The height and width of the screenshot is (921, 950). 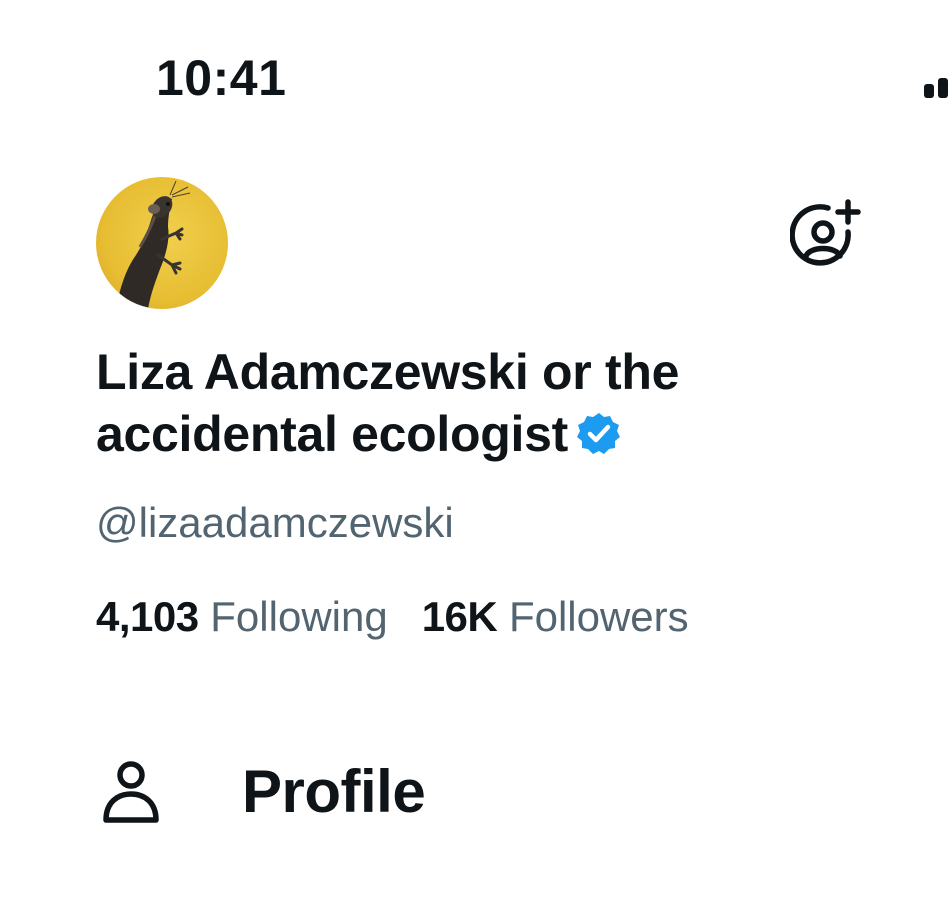 What do you see at coordinates (221, 78) in the screenshot?
I see `status-bar-time: 10:41` at bounding box center [221, 78].